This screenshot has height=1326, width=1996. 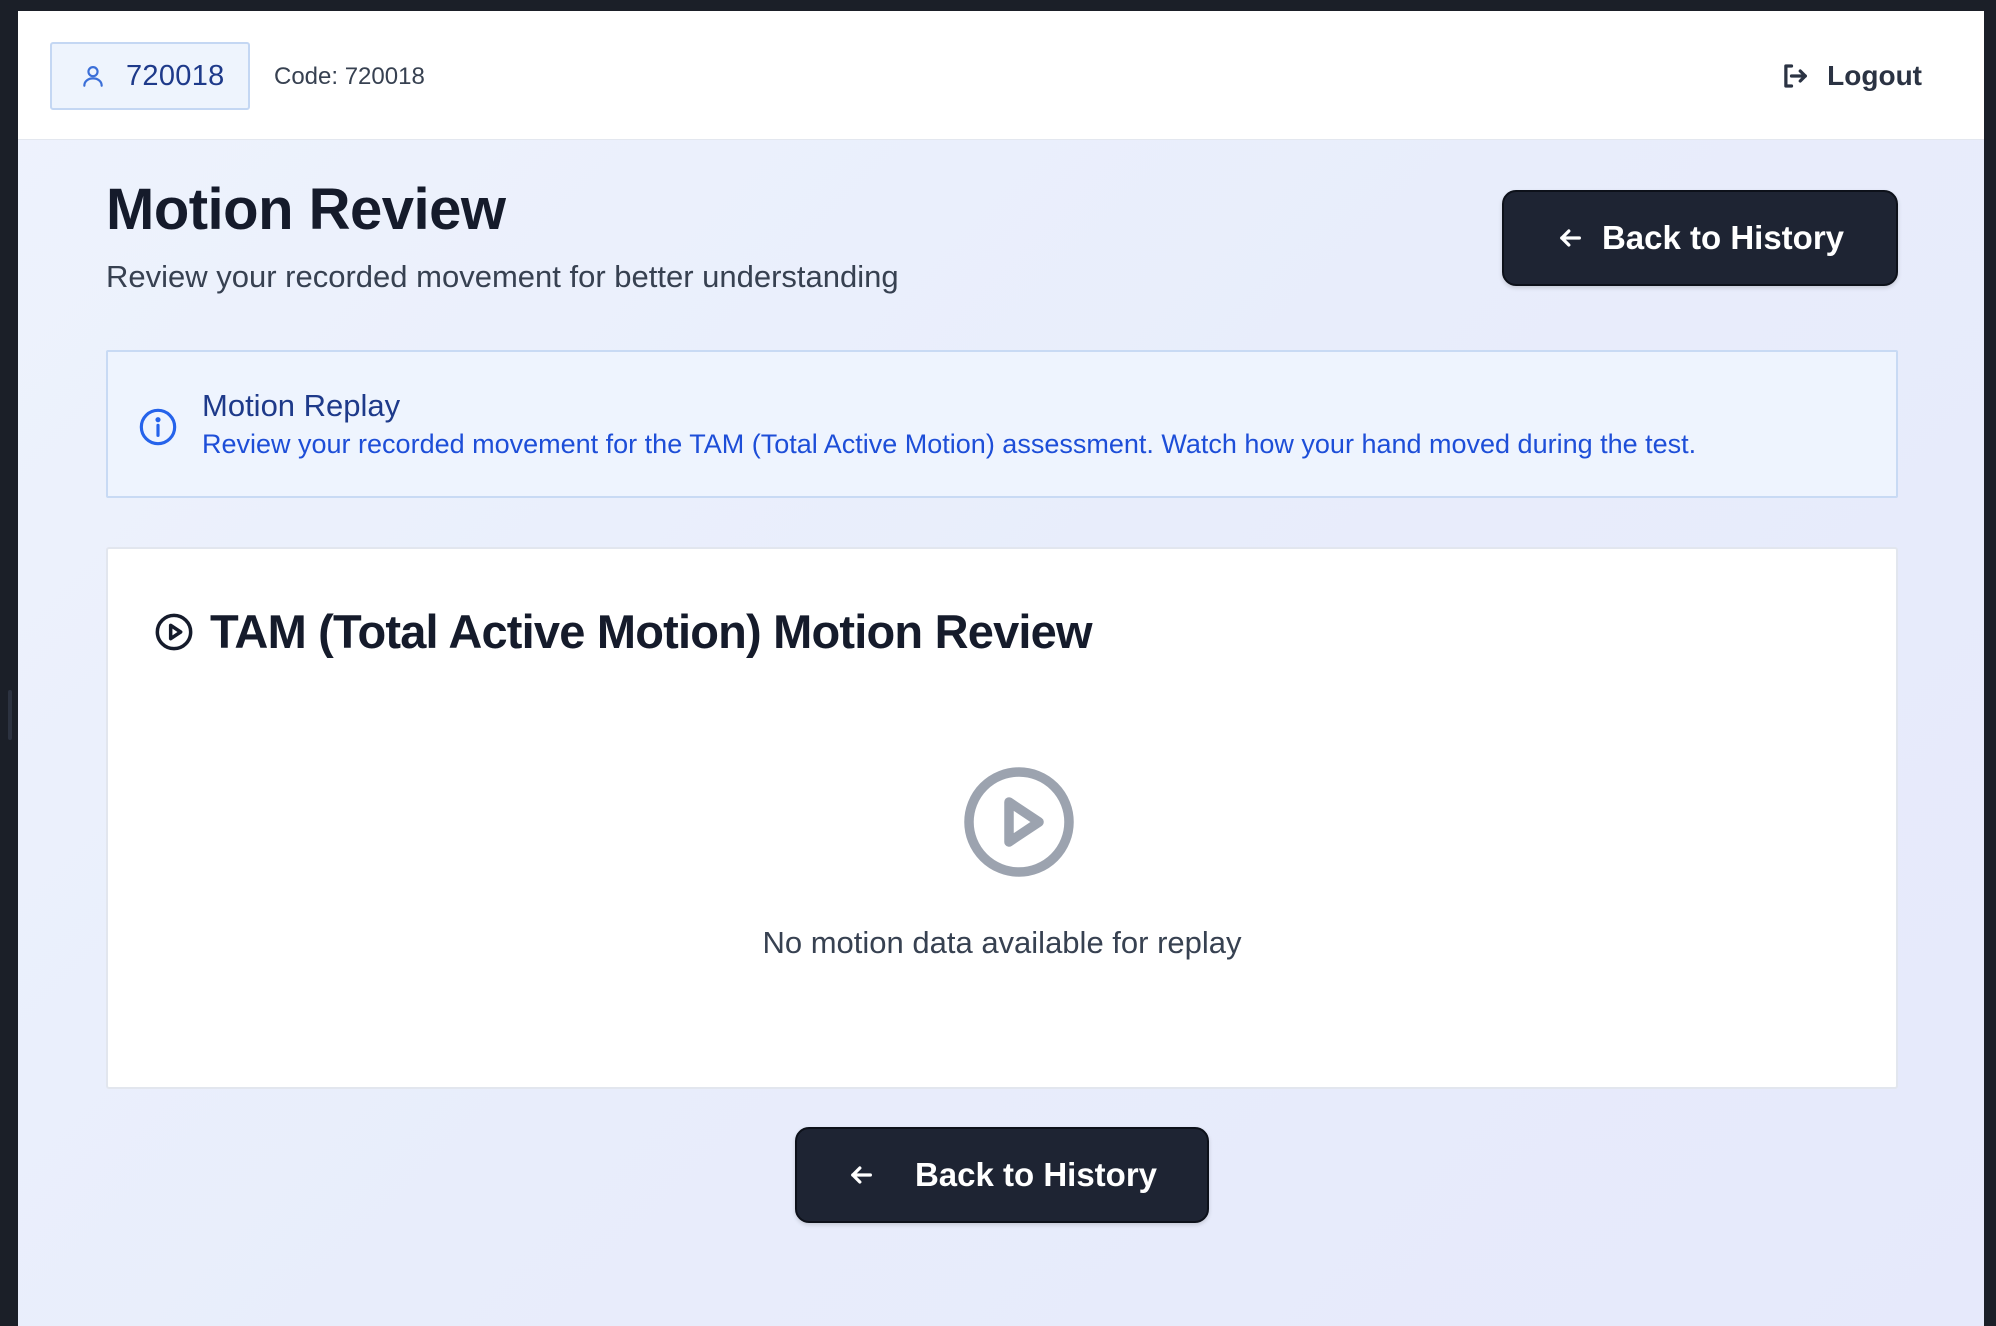 I want to click on user-badge: 720018, so click(x=150, y=76).